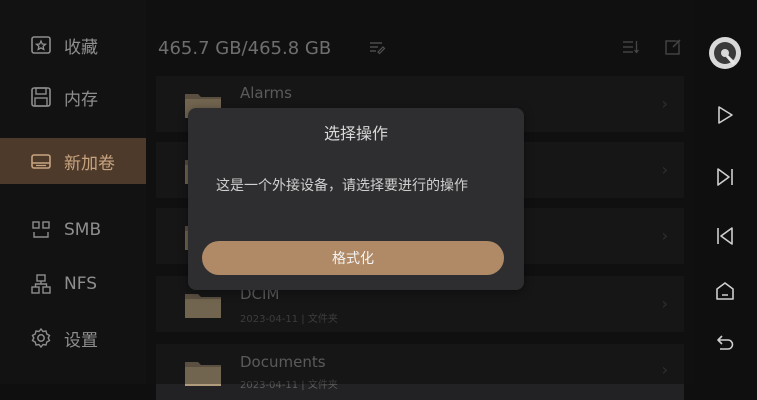 The width and height of the screenshot is (757, 400). What do you see at coordinates (342, 186) in the screenshot?
I see `dialog-message: 这是一个外接设备，请选择要进行的操作` at bounding box center [342, 186].